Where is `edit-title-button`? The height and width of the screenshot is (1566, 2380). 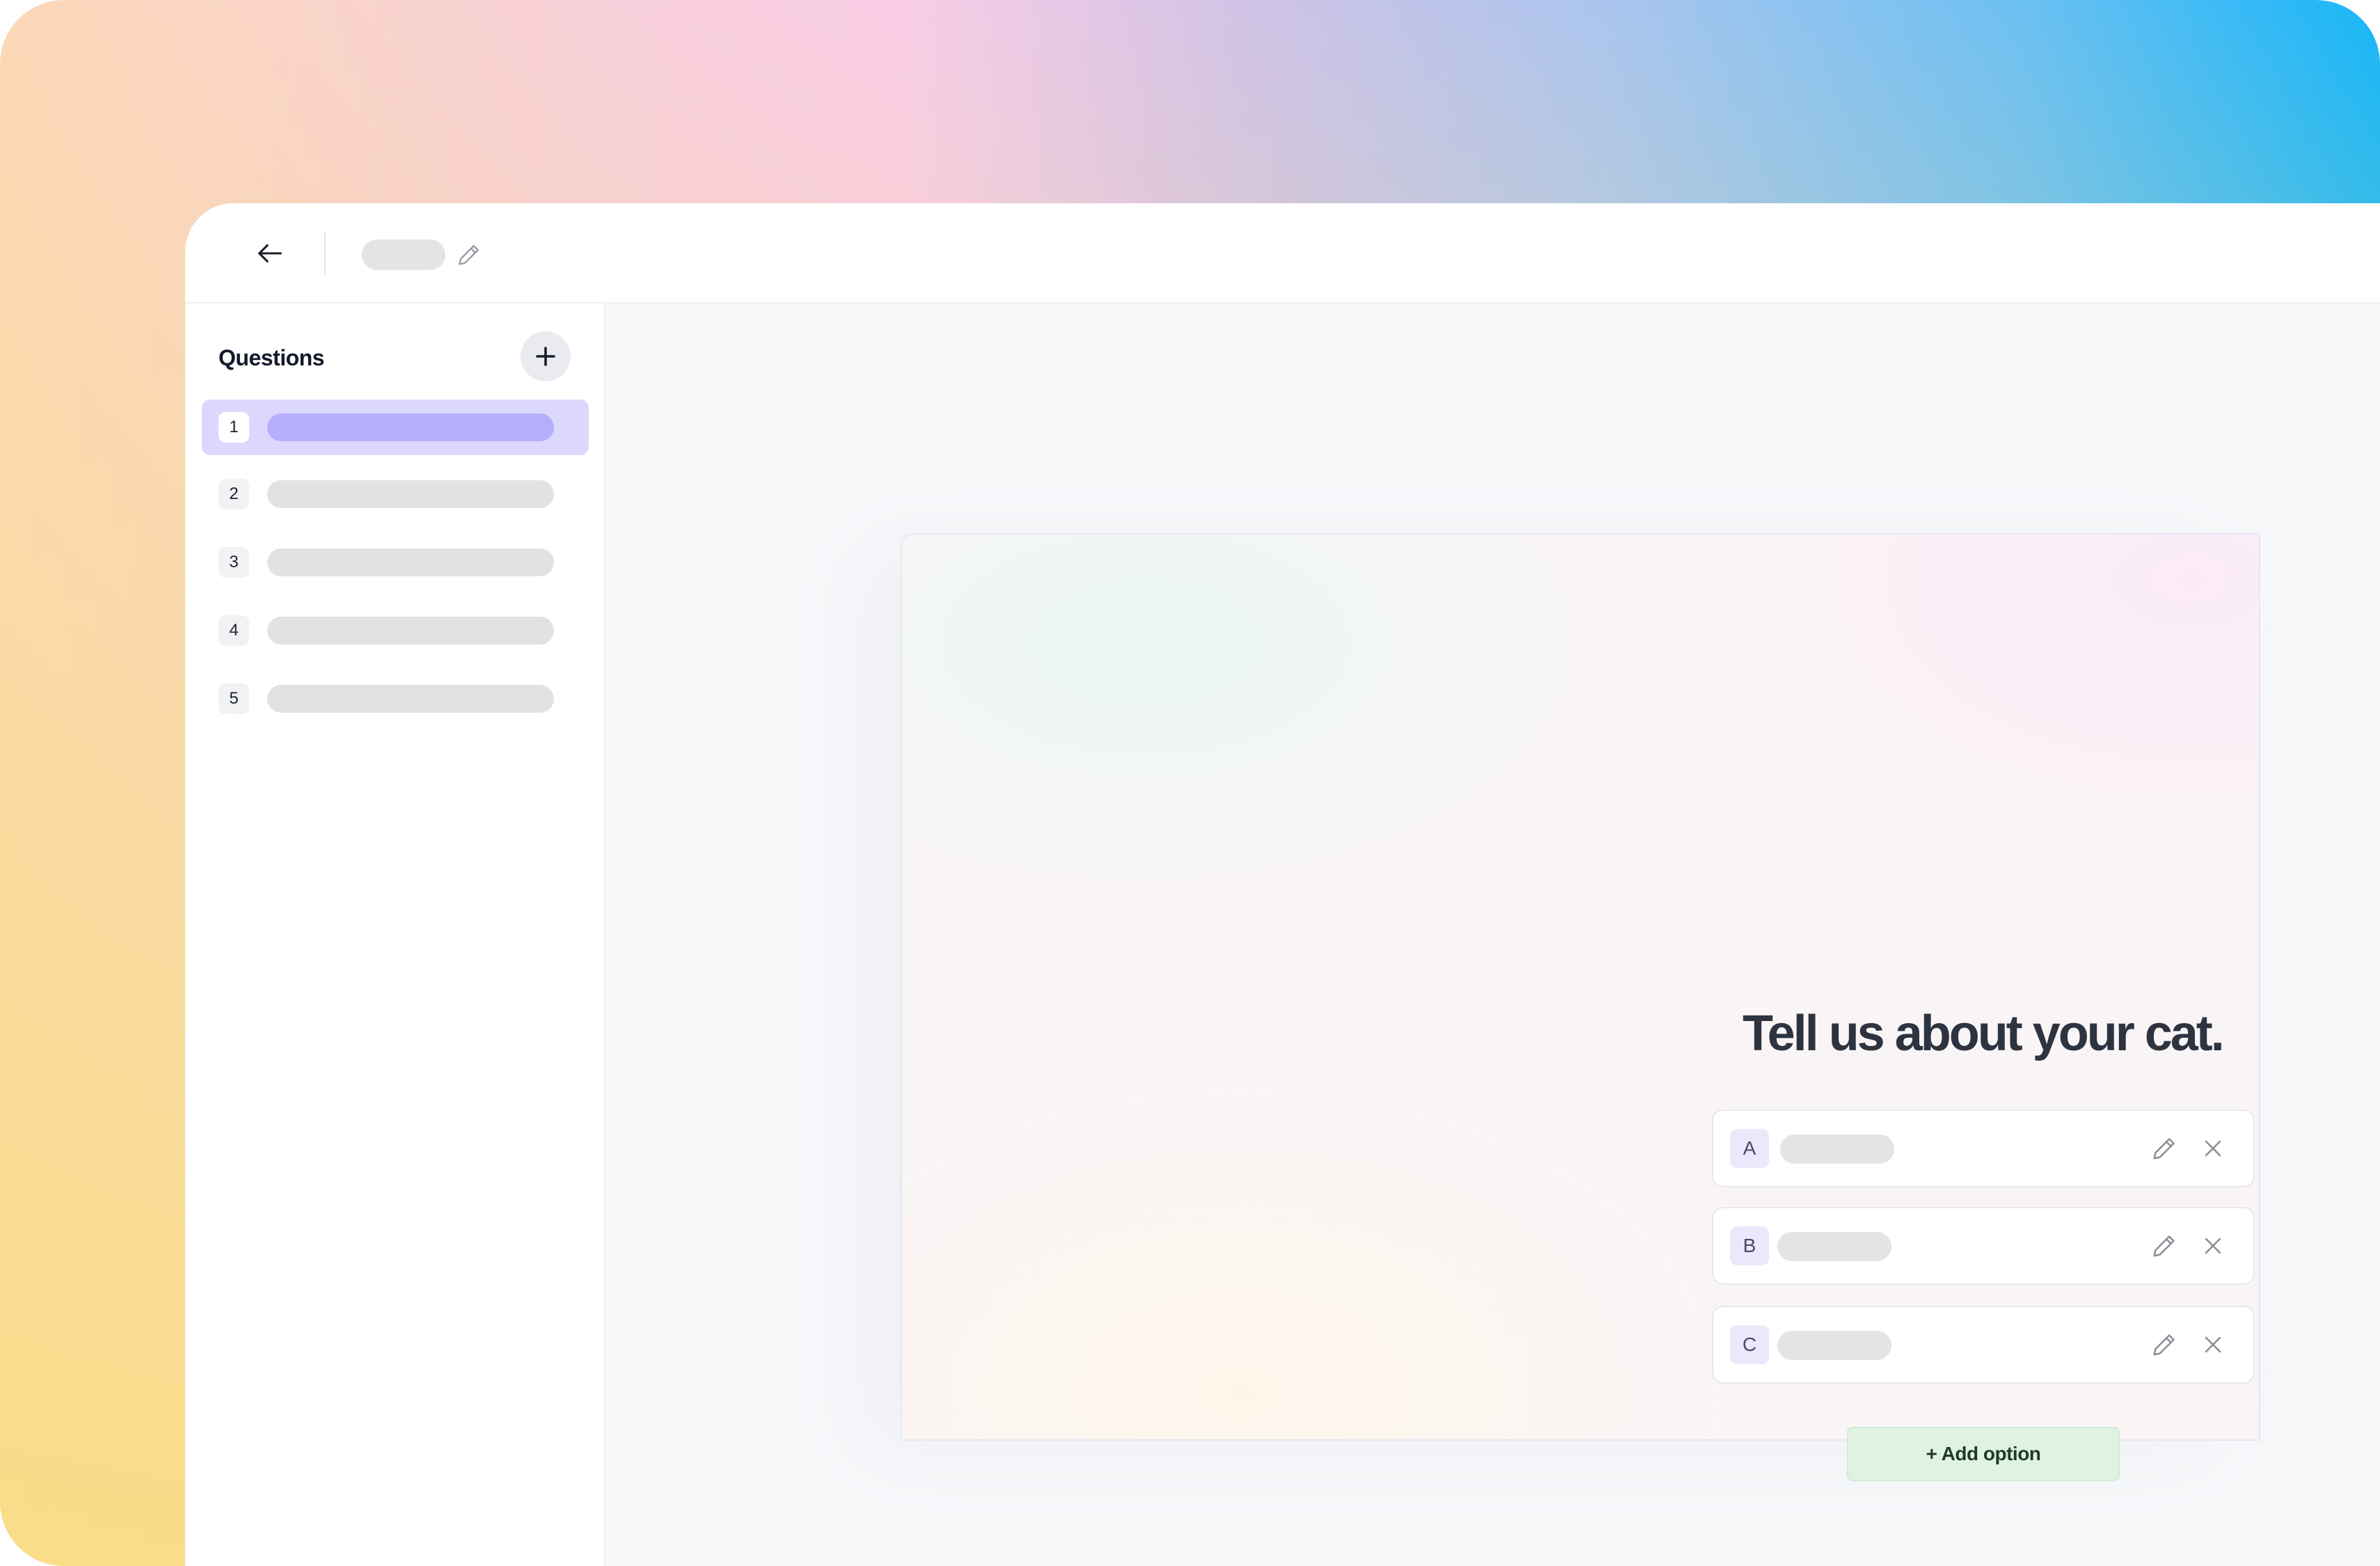 edit-title-button is located at coordinates (469, 254).